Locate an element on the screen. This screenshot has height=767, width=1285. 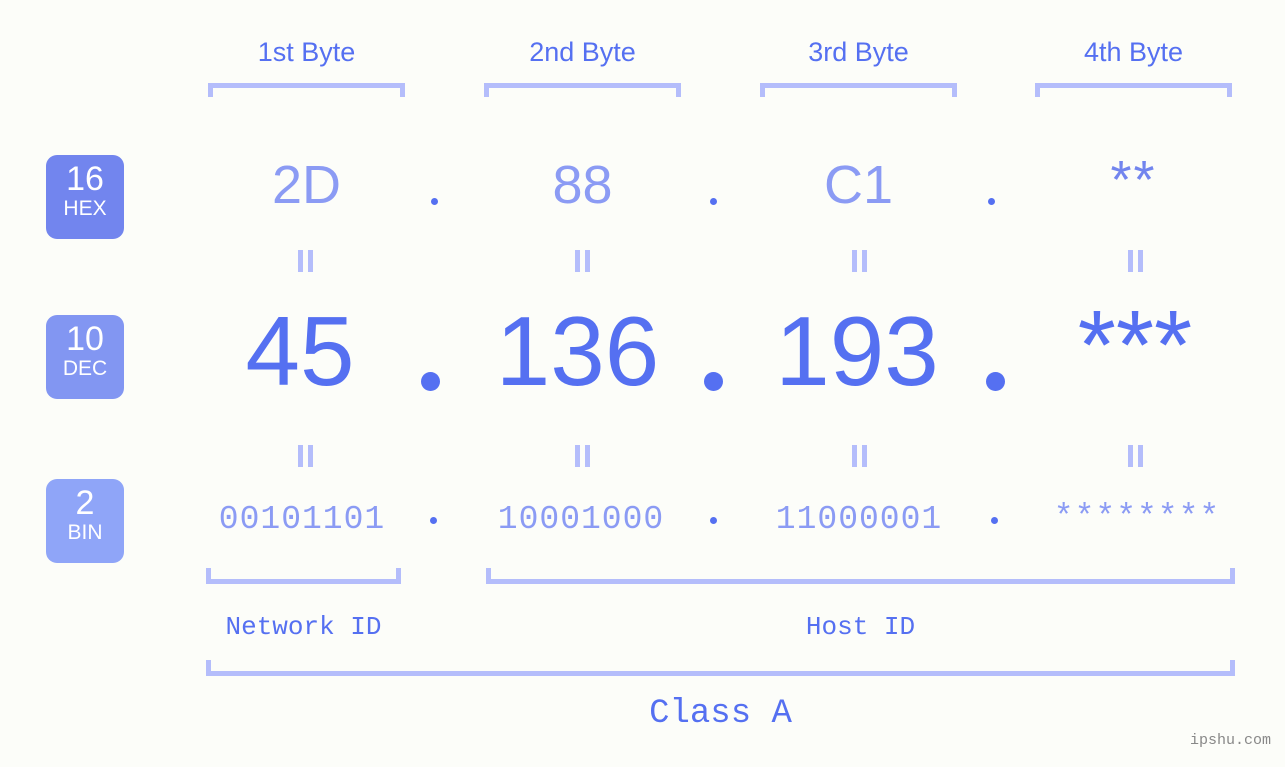
bin-value-byte-3: 11000001 is located at coordinates (859, 519).